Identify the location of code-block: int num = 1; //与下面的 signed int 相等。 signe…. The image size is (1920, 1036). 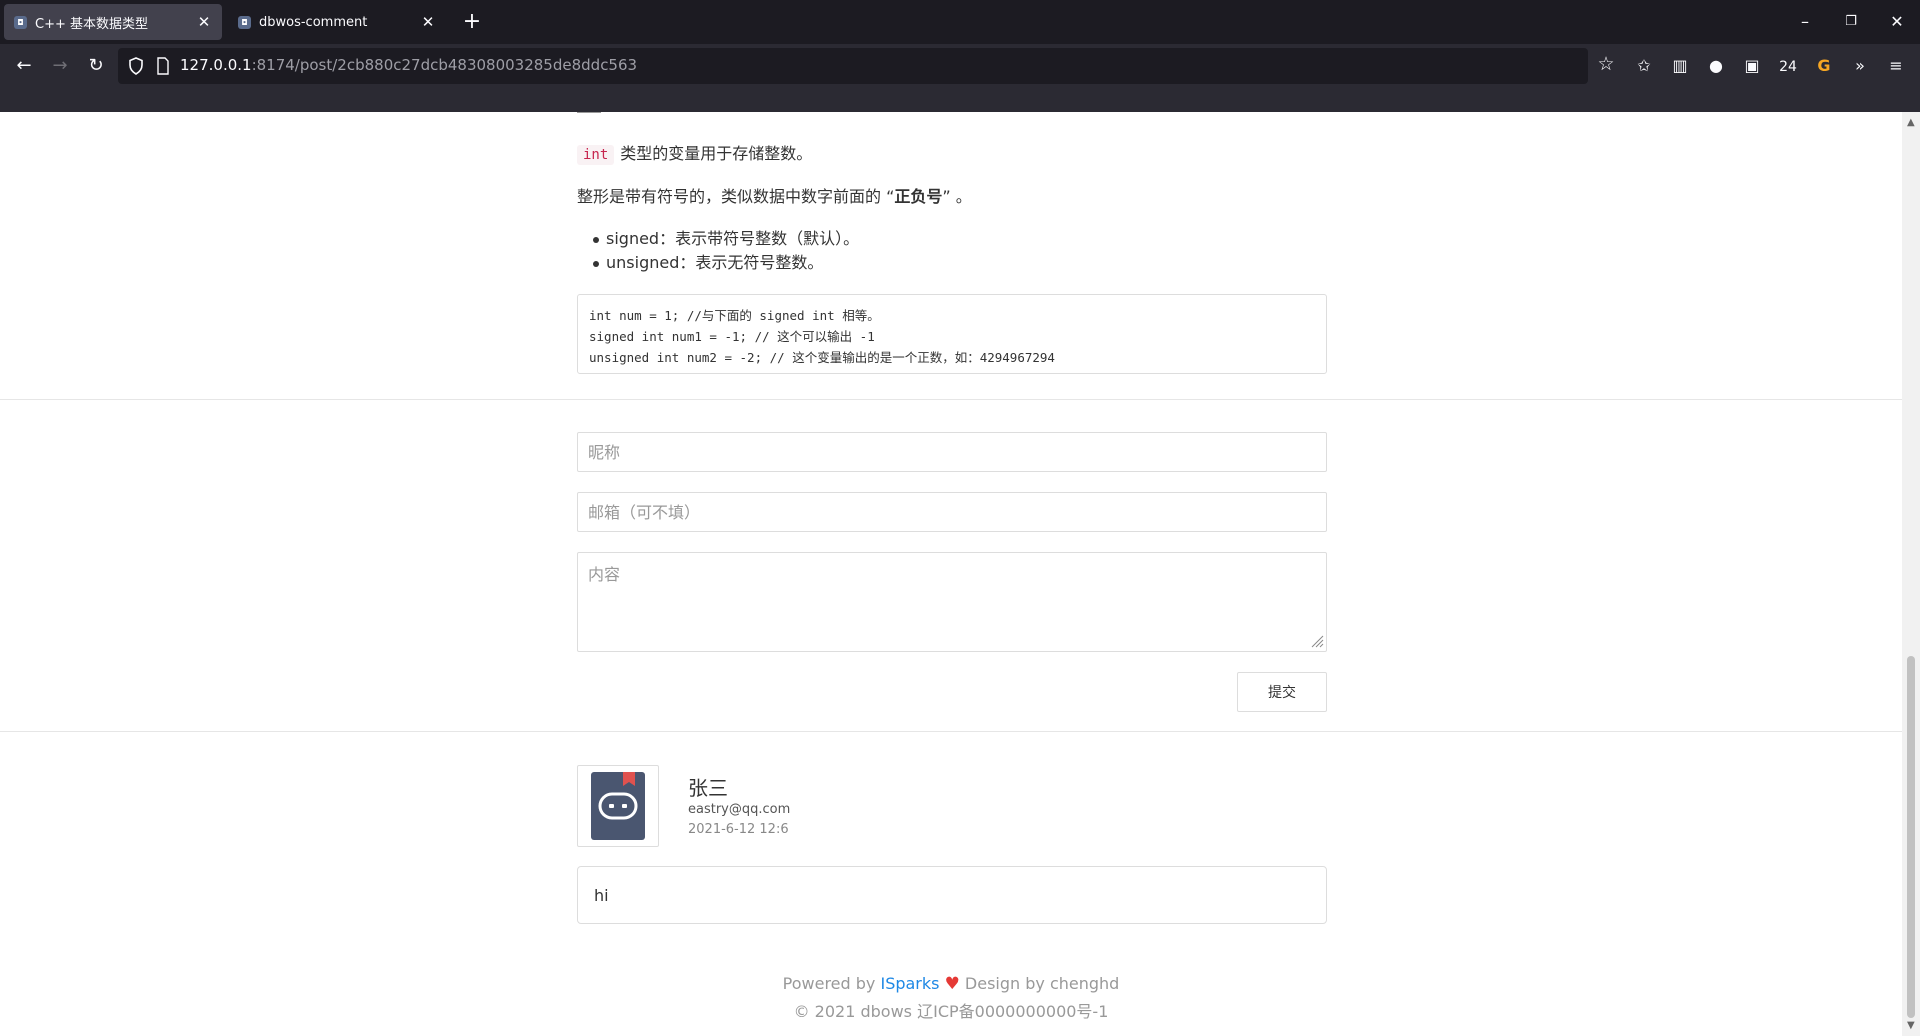
(952, 334).